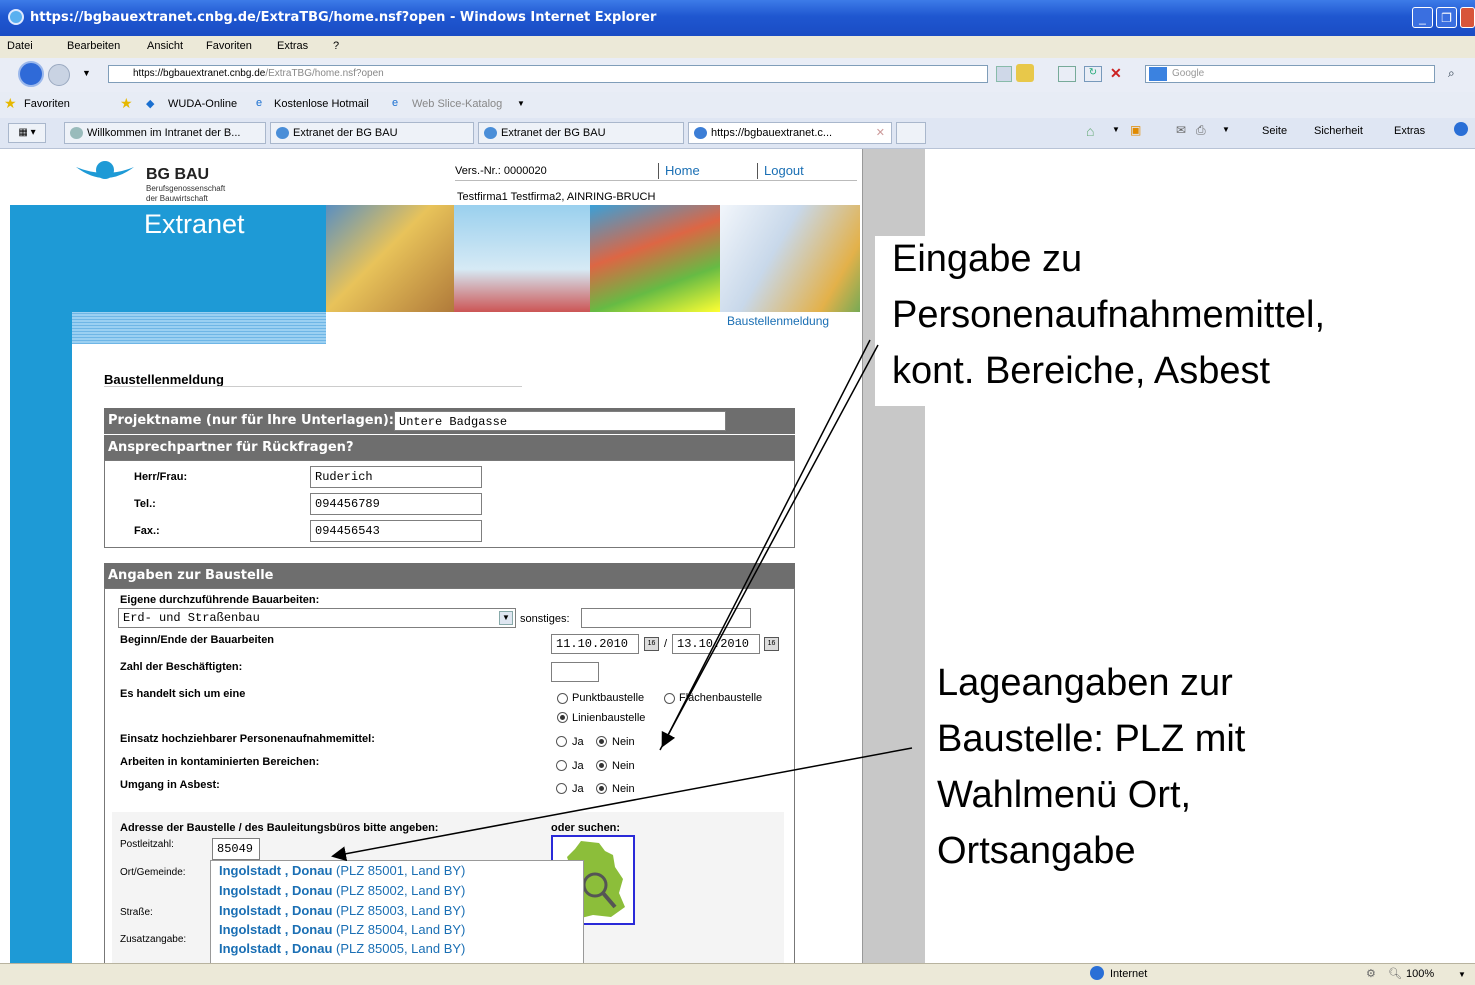  What do you see at coordinates (1420, 974) in the screenshot?
I see `zoom-level: 100%` at bounding box center [1420, 974].